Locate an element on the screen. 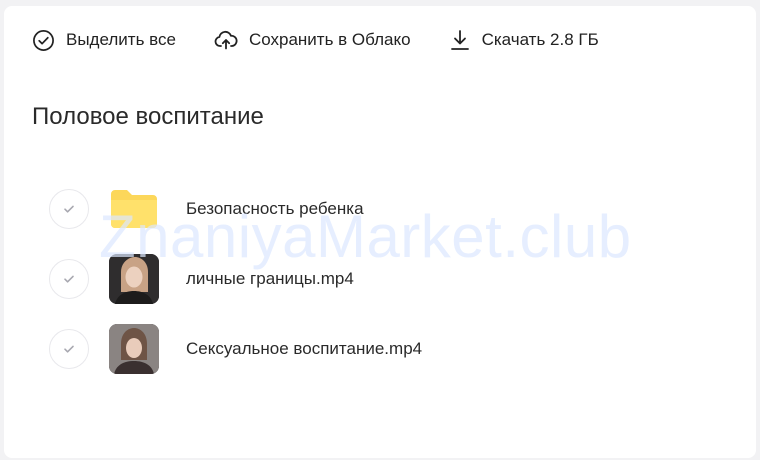 This screenshot has width=760, height=460. select-all-button: Выделить все is located at coordinates (104, 40).